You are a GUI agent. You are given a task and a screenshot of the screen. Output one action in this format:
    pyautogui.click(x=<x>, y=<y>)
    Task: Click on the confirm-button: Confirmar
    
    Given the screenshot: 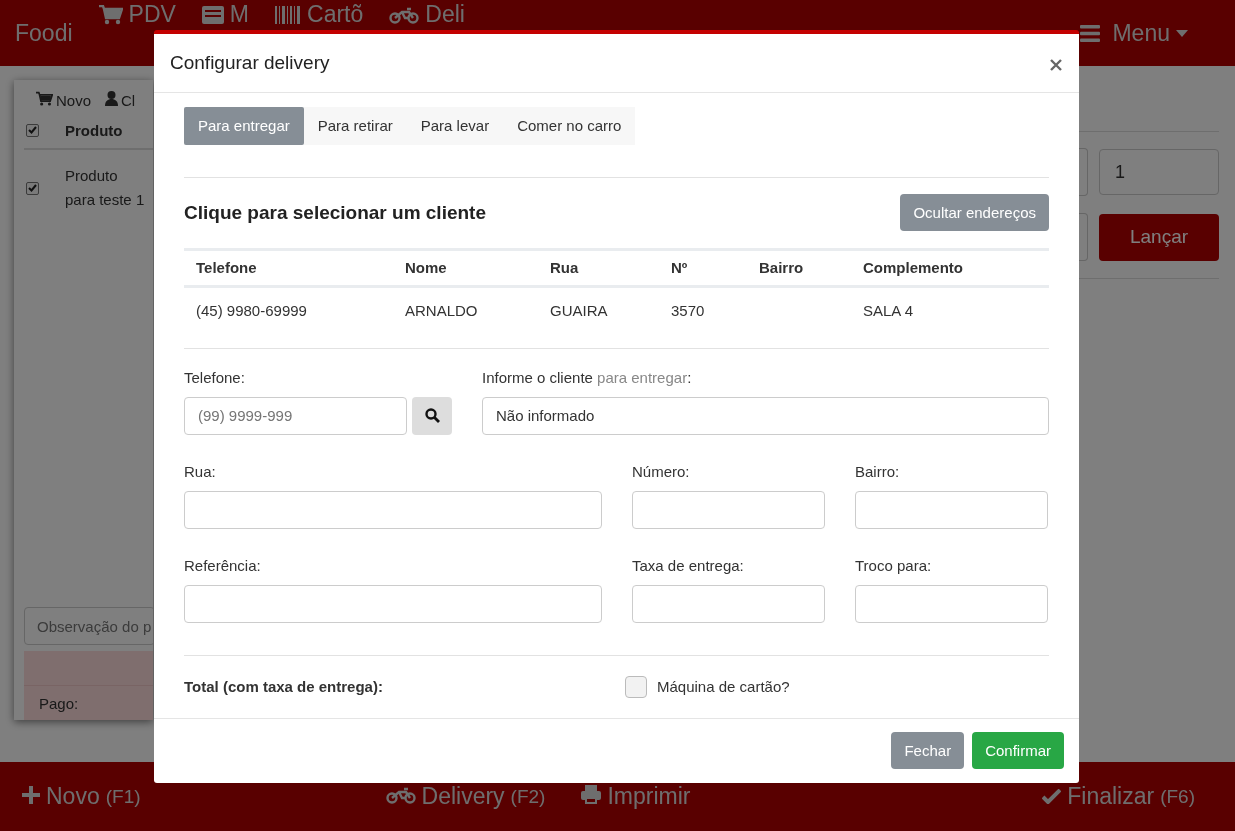 What is the action you would take?
    pyautogui.click(x=1018, y=751)
    